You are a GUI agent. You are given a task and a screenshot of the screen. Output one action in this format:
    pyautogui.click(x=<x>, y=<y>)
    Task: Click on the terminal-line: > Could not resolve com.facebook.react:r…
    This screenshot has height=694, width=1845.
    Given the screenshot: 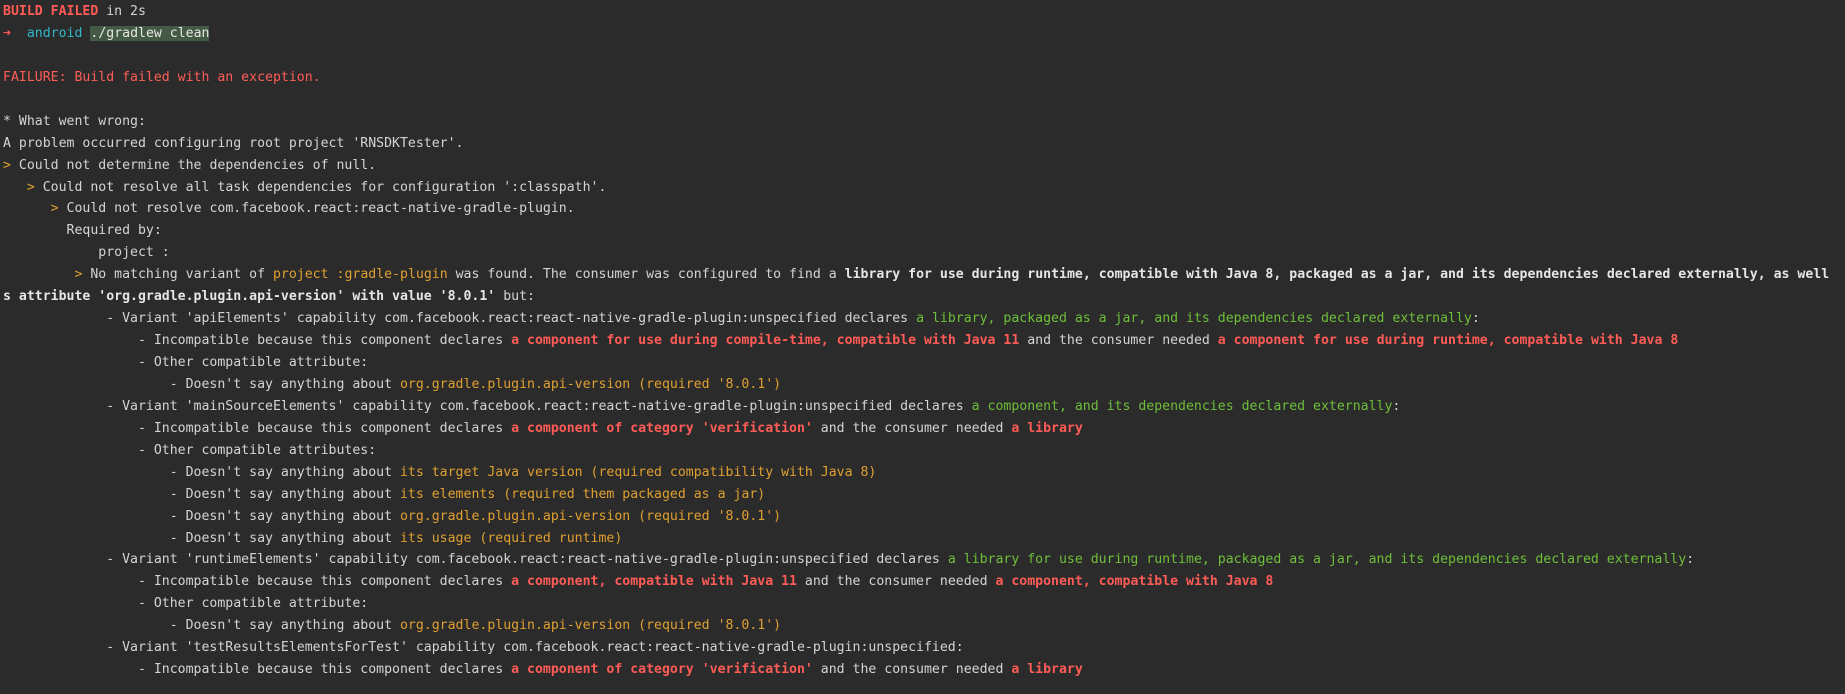 What is the action you would take?
    pyautogui.click(x=924, y=209)
    